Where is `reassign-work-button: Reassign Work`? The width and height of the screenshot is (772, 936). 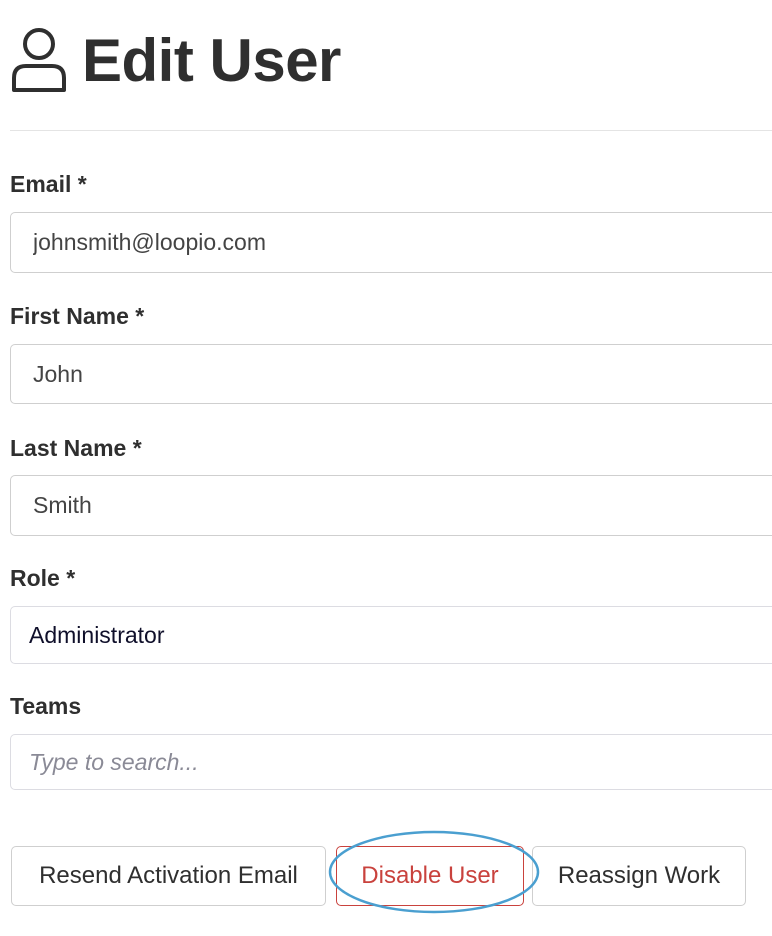
reassign-work-button: Reassign Work is located at coordinates (639, 876).